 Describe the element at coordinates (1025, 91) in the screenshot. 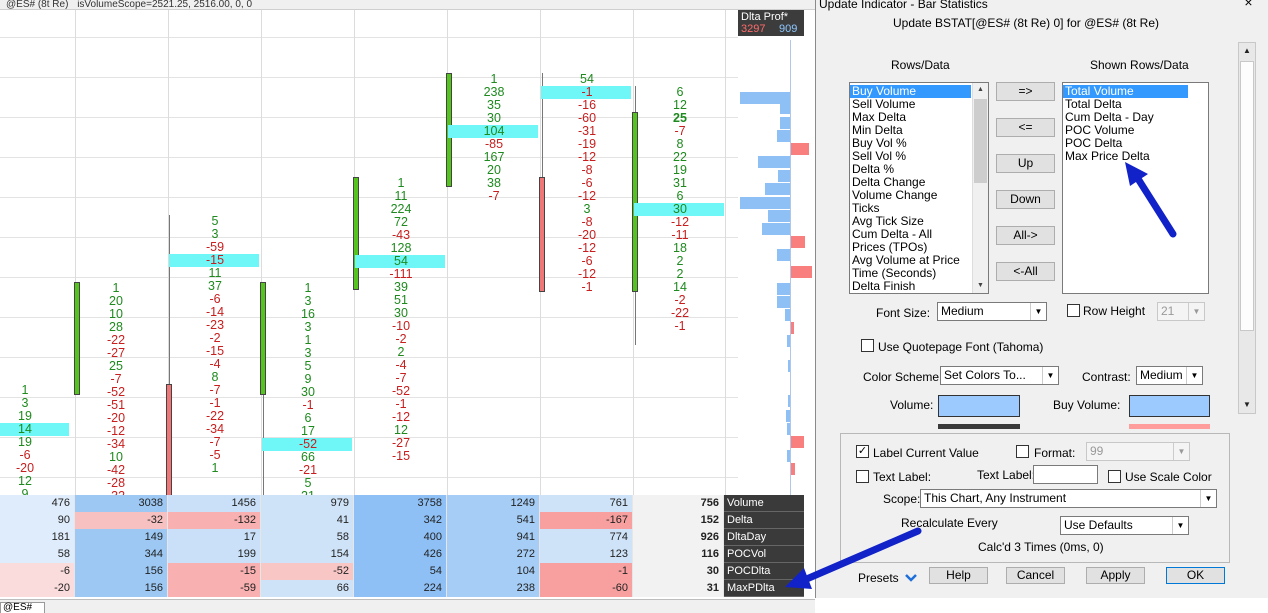

I see `add-row-button: =>` at that location.